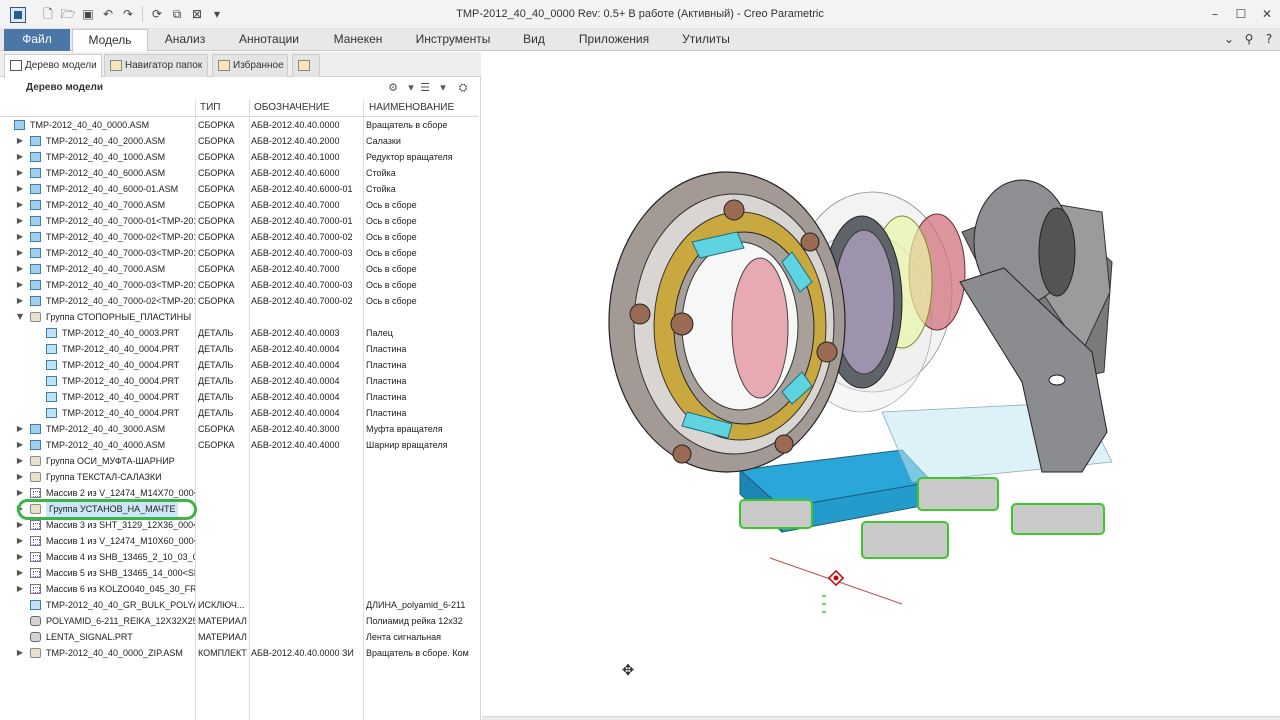 The image size is (1280, 720). Describe the element at coordinates (706, 40) in the screenshot. I see `tab-utilities: Утилиты` at that location.